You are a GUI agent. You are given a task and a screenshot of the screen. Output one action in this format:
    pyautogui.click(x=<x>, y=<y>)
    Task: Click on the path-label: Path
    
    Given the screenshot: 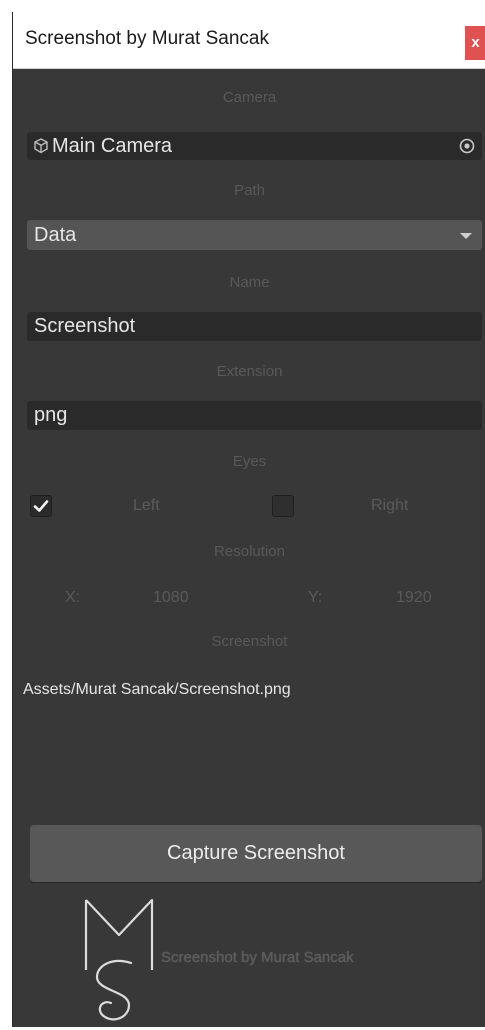 What is the action you would take?
    pyautogui.click(x=249, y=190)
    